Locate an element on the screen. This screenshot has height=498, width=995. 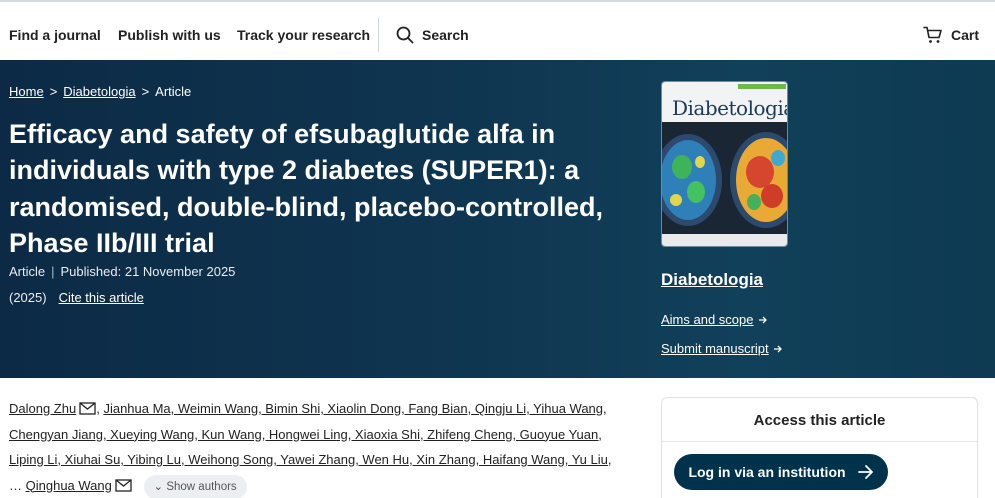
article-year: (2025) is located at coordinates (28, 297).